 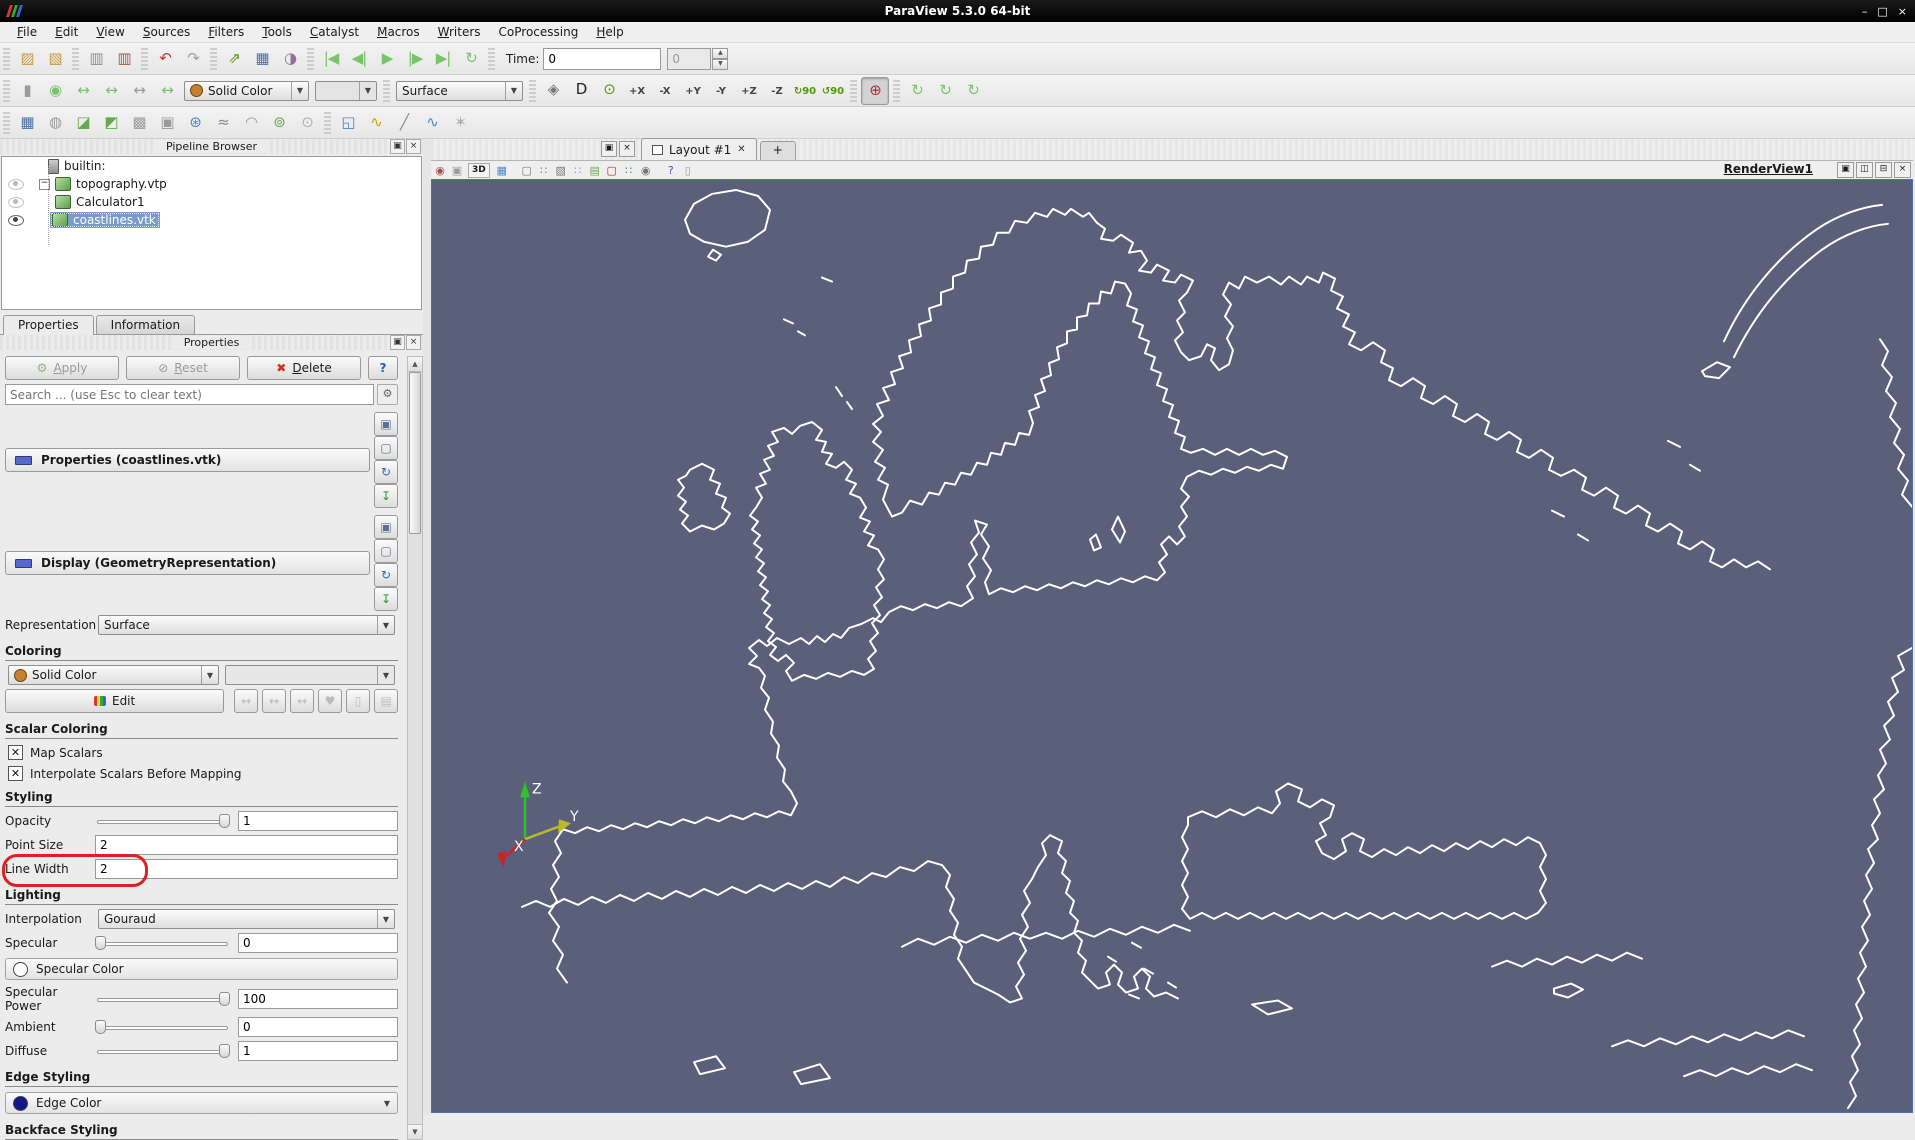 What do you see at coordinates (48, 325) in the screenshot?
I see `tab-properties: Properties` at bounding box center [48, 325].